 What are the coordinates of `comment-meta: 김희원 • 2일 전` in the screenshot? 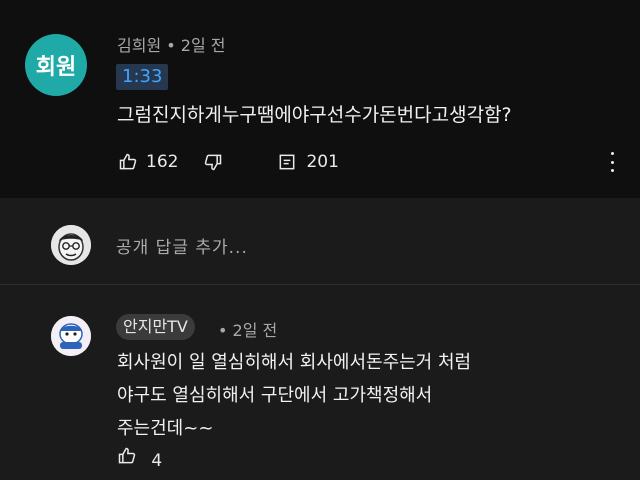 It's located at (171, 44).